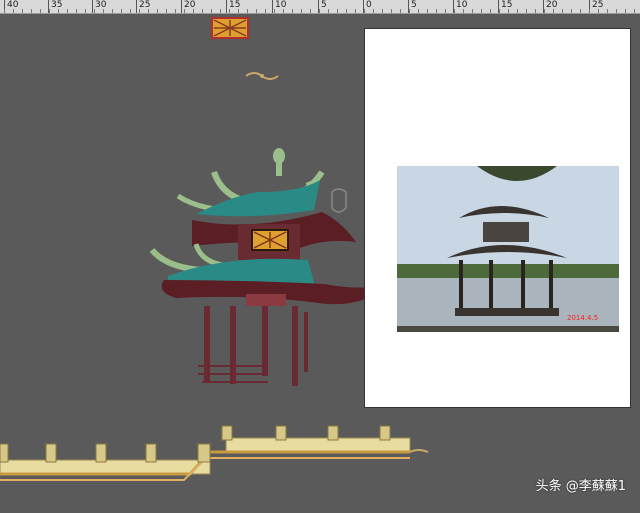  I want to click on balustrade-illustration, so click(214, 453).